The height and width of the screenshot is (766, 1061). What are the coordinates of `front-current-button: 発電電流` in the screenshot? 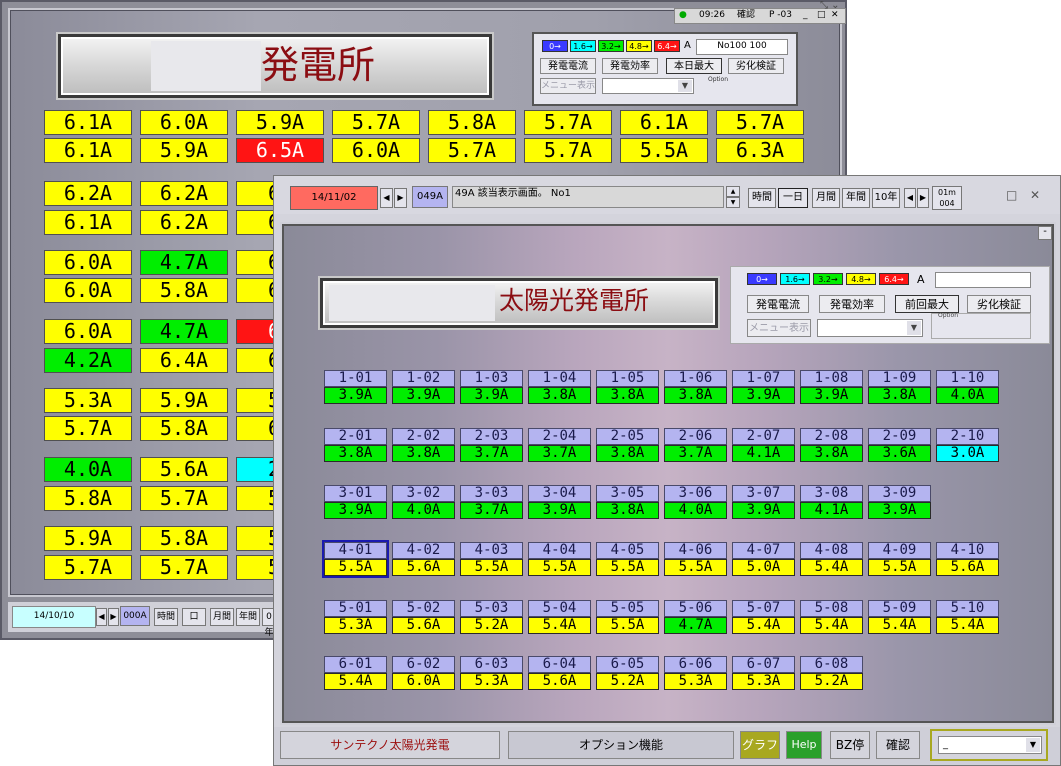 It's located at (778, 304).